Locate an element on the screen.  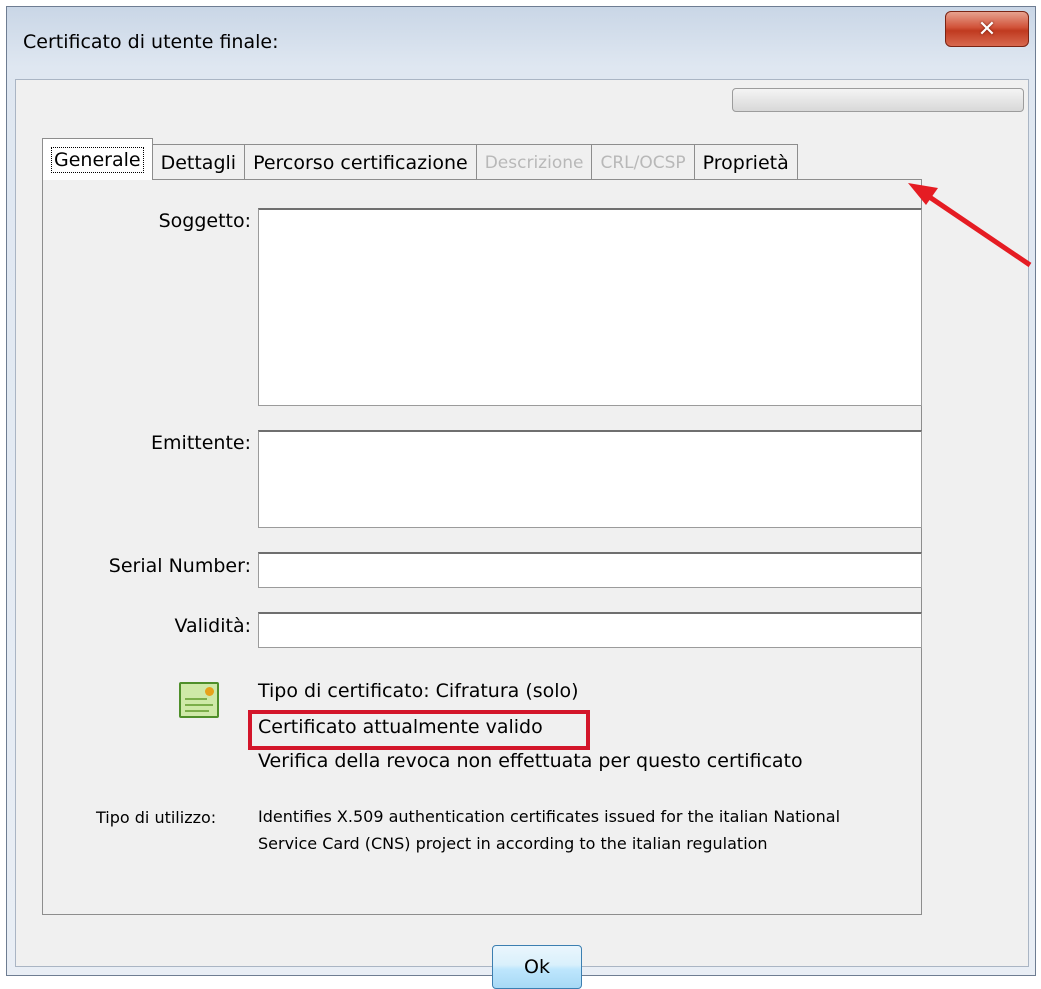
ok-button: Ok is located at coordinates (537, 967).